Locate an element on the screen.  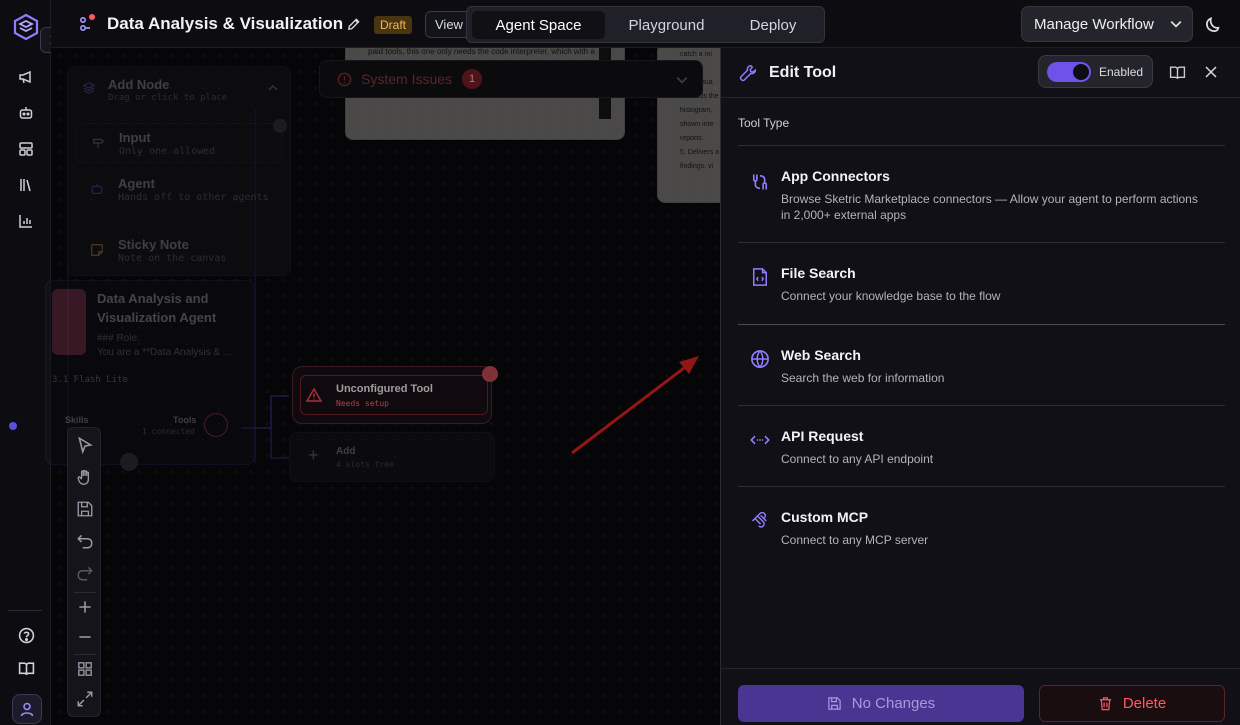
api-icon is located at coordinates (760, 440).